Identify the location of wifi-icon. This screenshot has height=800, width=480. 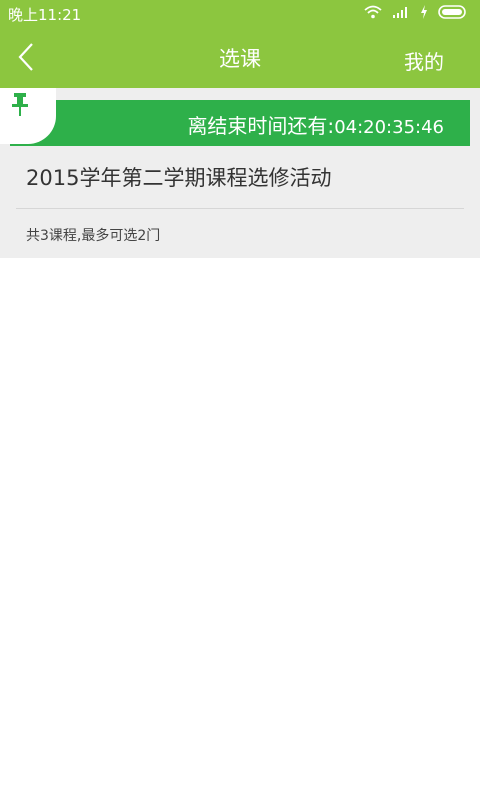
(373, 12).